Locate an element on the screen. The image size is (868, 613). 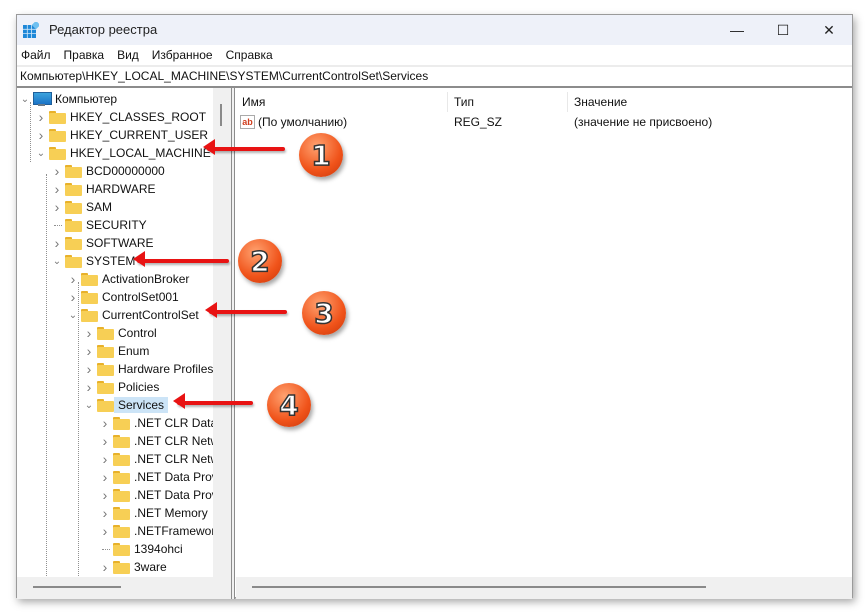
tree-node: › 3ware is located at coordinates (133, 567).